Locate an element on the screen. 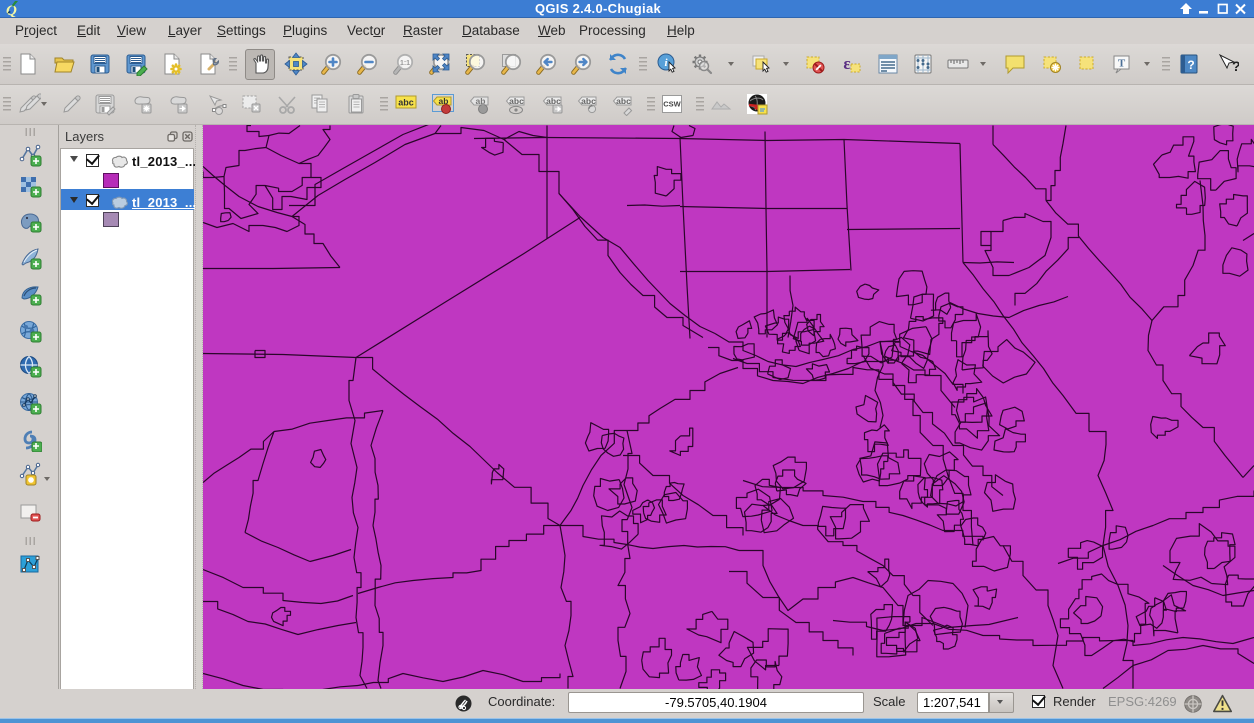 The image size is (1254, 723). svg-text: T is located at coordinates (1122, 64).